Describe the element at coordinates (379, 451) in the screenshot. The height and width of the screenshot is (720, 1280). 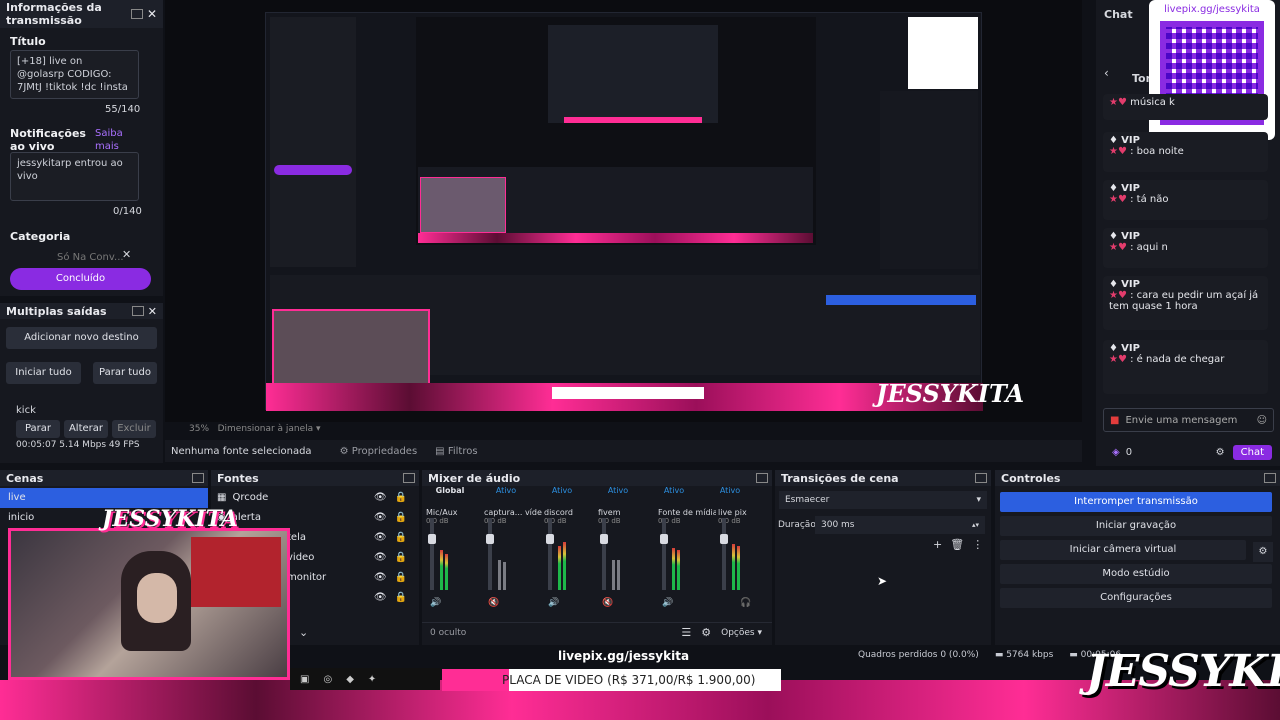
I see `properties-button: ⚙ Propriedades` at that location.